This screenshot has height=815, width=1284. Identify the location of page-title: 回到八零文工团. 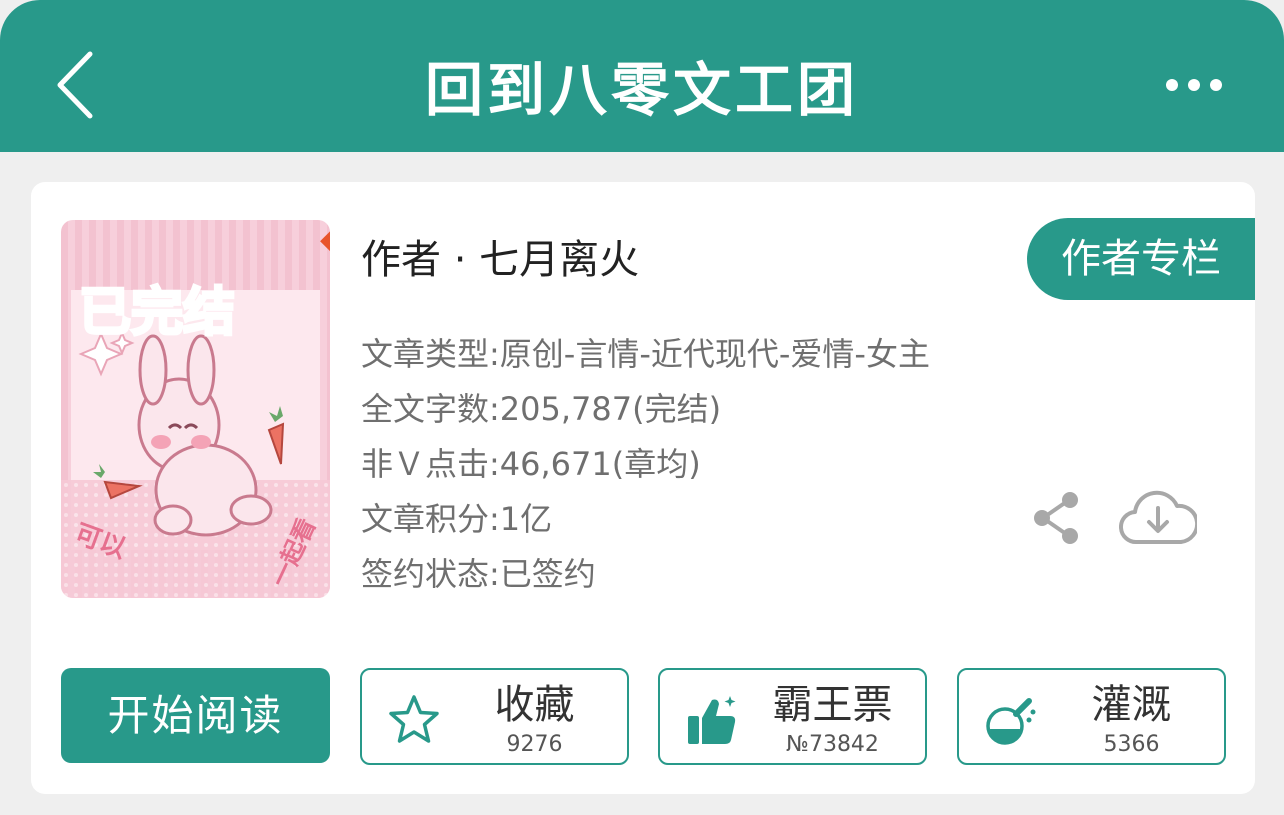
(641, 90).